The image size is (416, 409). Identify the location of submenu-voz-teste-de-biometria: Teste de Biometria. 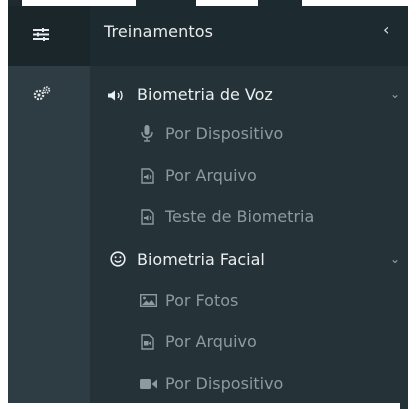
(249, 217).